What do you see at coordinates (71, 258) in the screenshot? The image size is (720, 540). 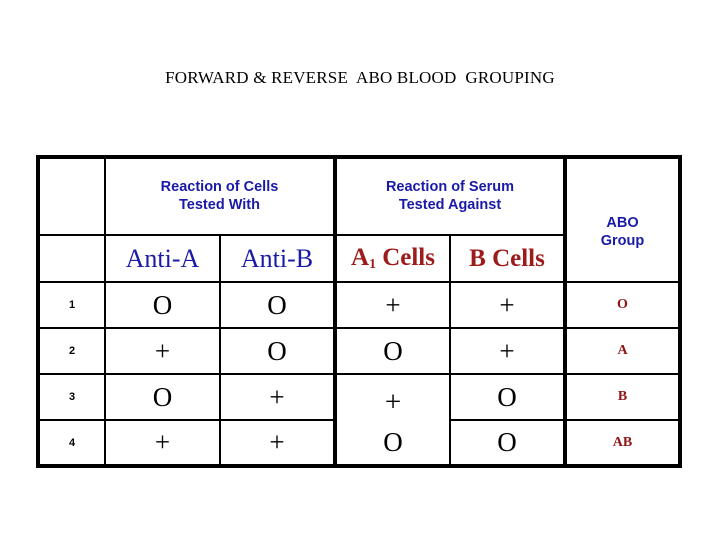 I see `header-row-number-blank` at bounding box center [71, 258].